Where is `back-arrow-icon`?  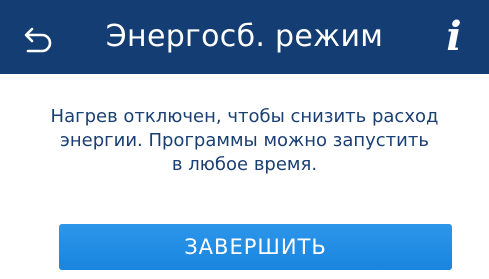 back-arrow-icon is located at coordinates (40, 37).